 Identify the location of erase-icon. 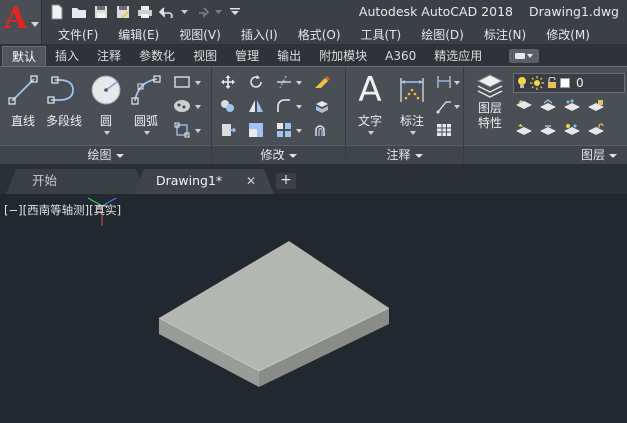
(322, 82).